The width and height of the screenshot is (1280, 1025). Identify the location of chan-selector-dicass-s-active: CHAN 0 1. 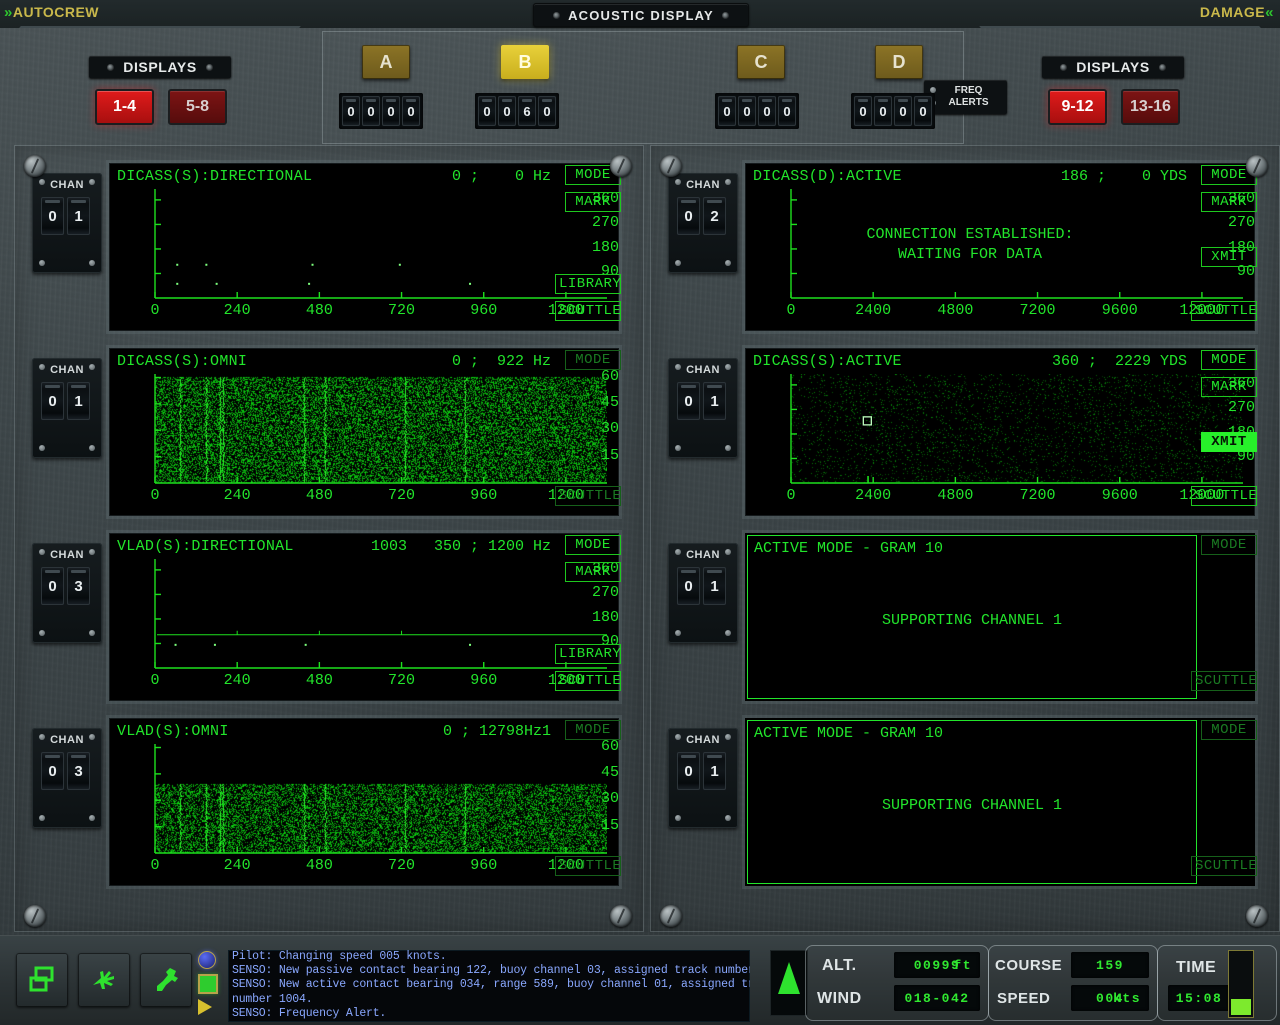
(703, 408).